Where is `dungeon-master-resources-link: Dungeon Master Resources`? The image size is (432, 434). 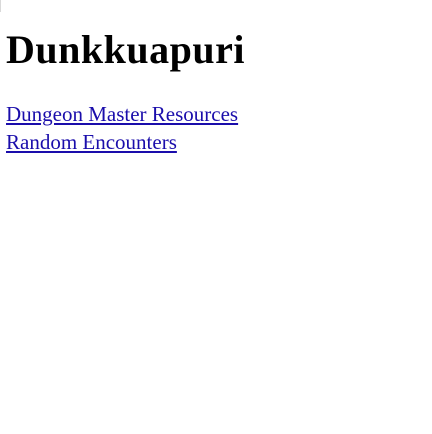 dungeon-master-resources-link: Dungeon Master Resources is located at coordinates (216, 114).